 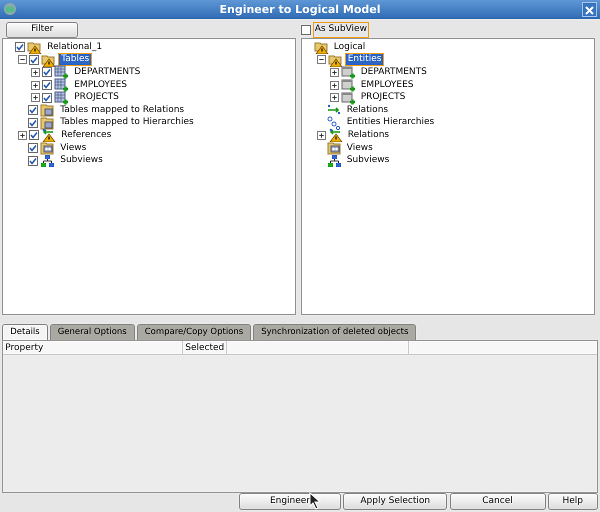 I want to click on dialog-button: Cancel, so click(x=498, y=501).